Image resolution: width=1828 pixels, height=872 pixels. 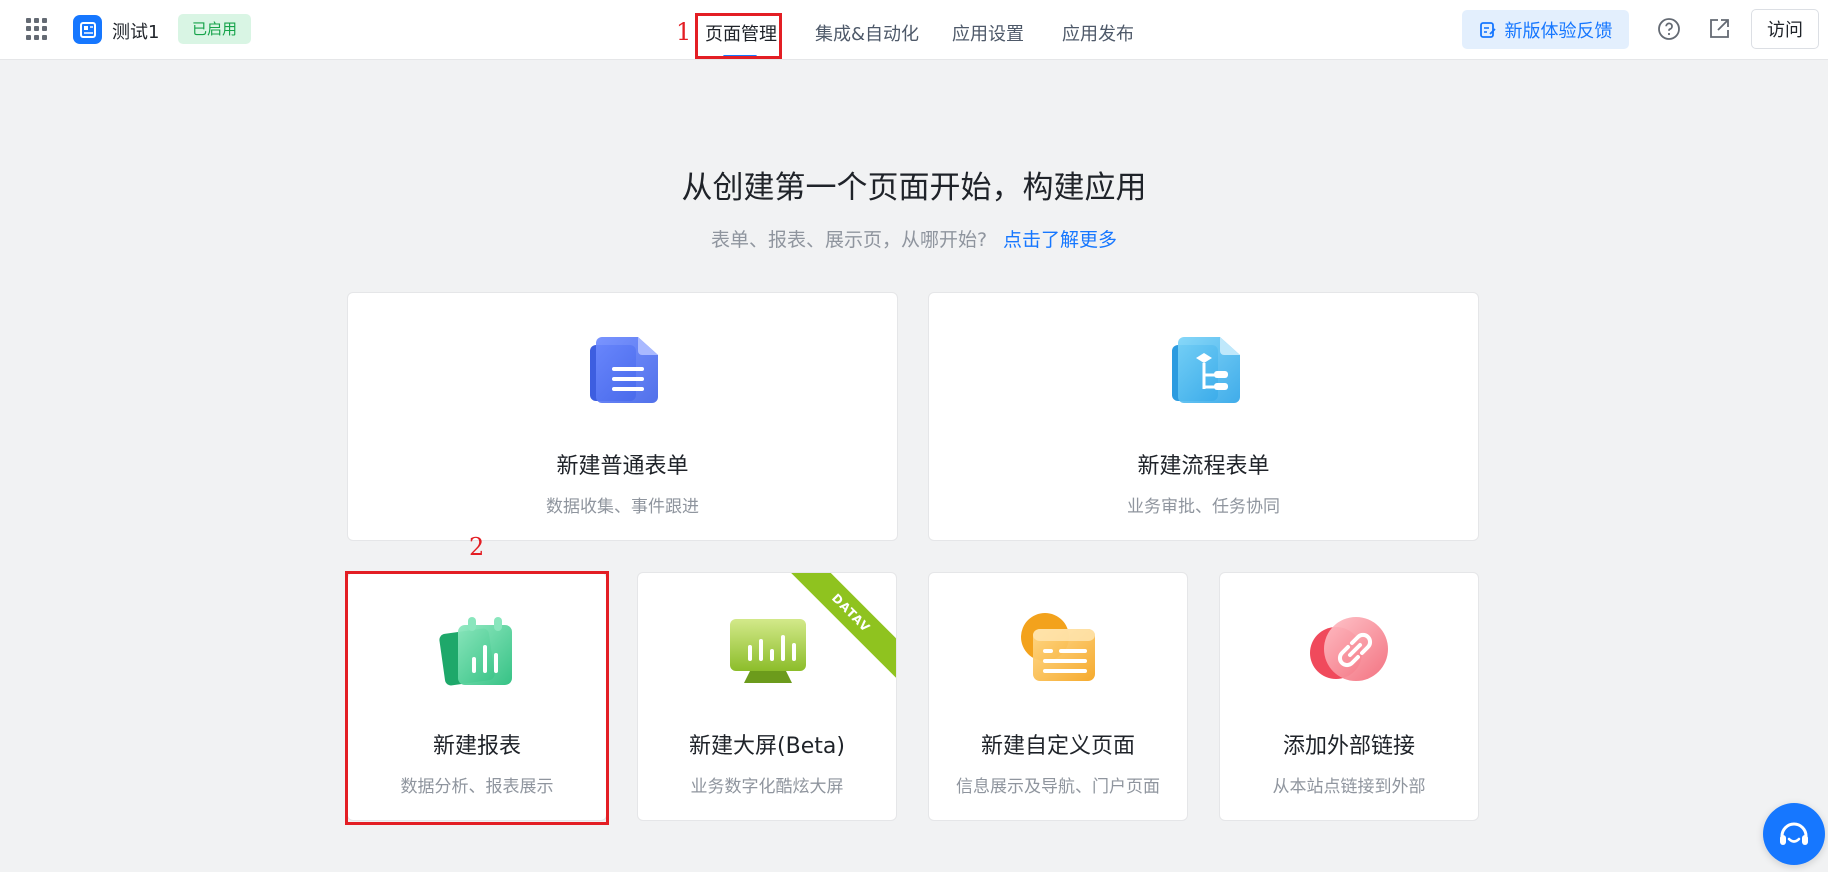 I want to click on card-title: 新建自定义页面, so click(x=1057, y=746).